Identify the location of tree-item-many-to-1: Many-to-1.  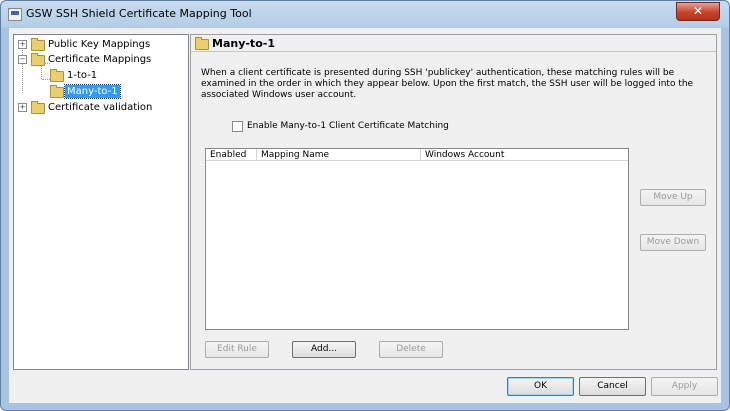
(99, 91).